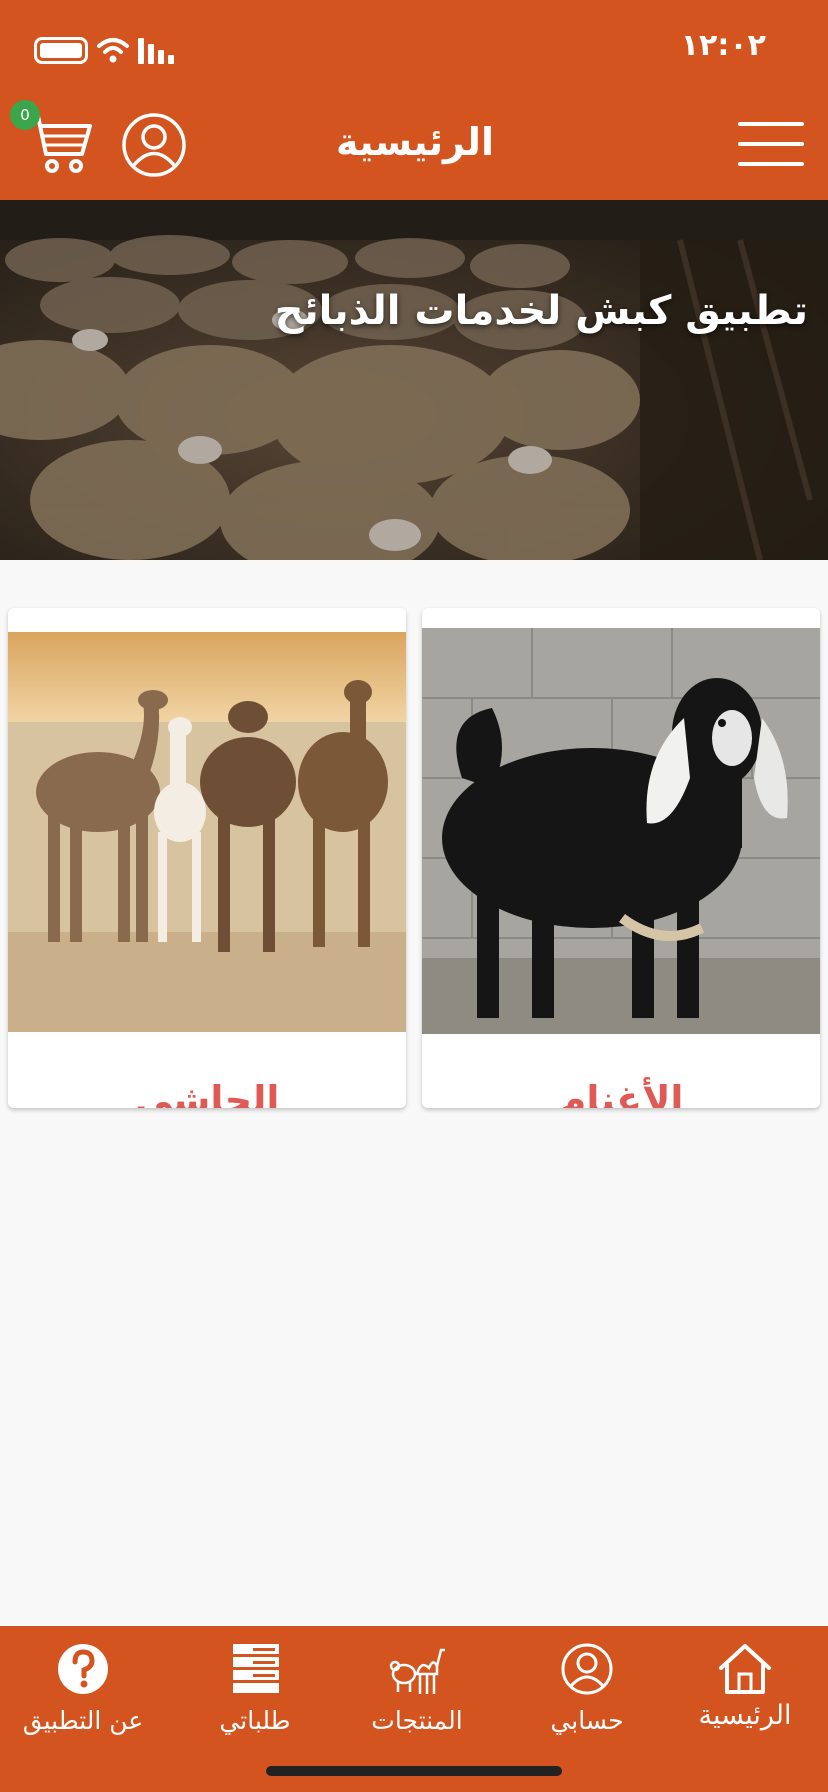 The image size is (828, 1792). Describe the element at coordinates (621, 831) in the screenshot. I see `goat-photo` at that location.